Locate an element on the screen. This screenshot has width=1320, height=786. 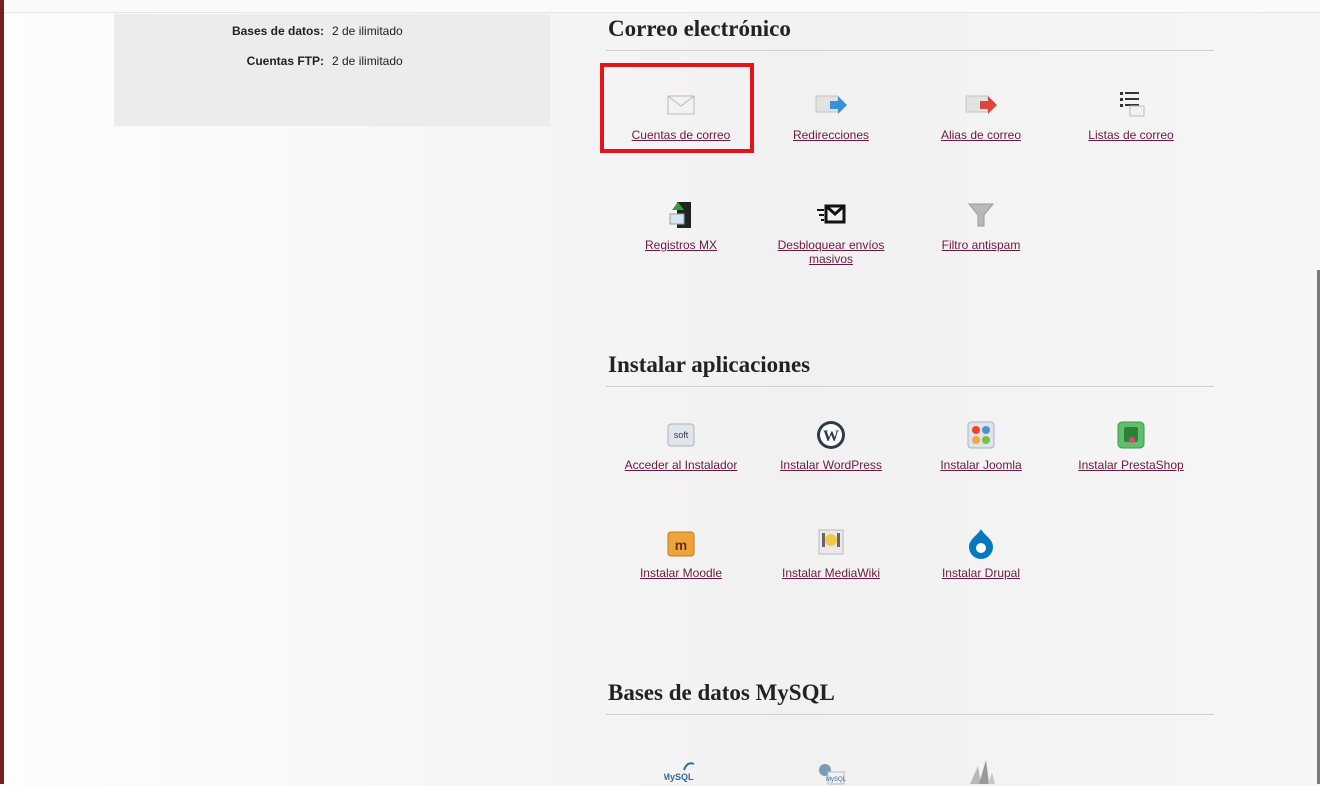
svg-text: soft is located at coordinates (681, 435).